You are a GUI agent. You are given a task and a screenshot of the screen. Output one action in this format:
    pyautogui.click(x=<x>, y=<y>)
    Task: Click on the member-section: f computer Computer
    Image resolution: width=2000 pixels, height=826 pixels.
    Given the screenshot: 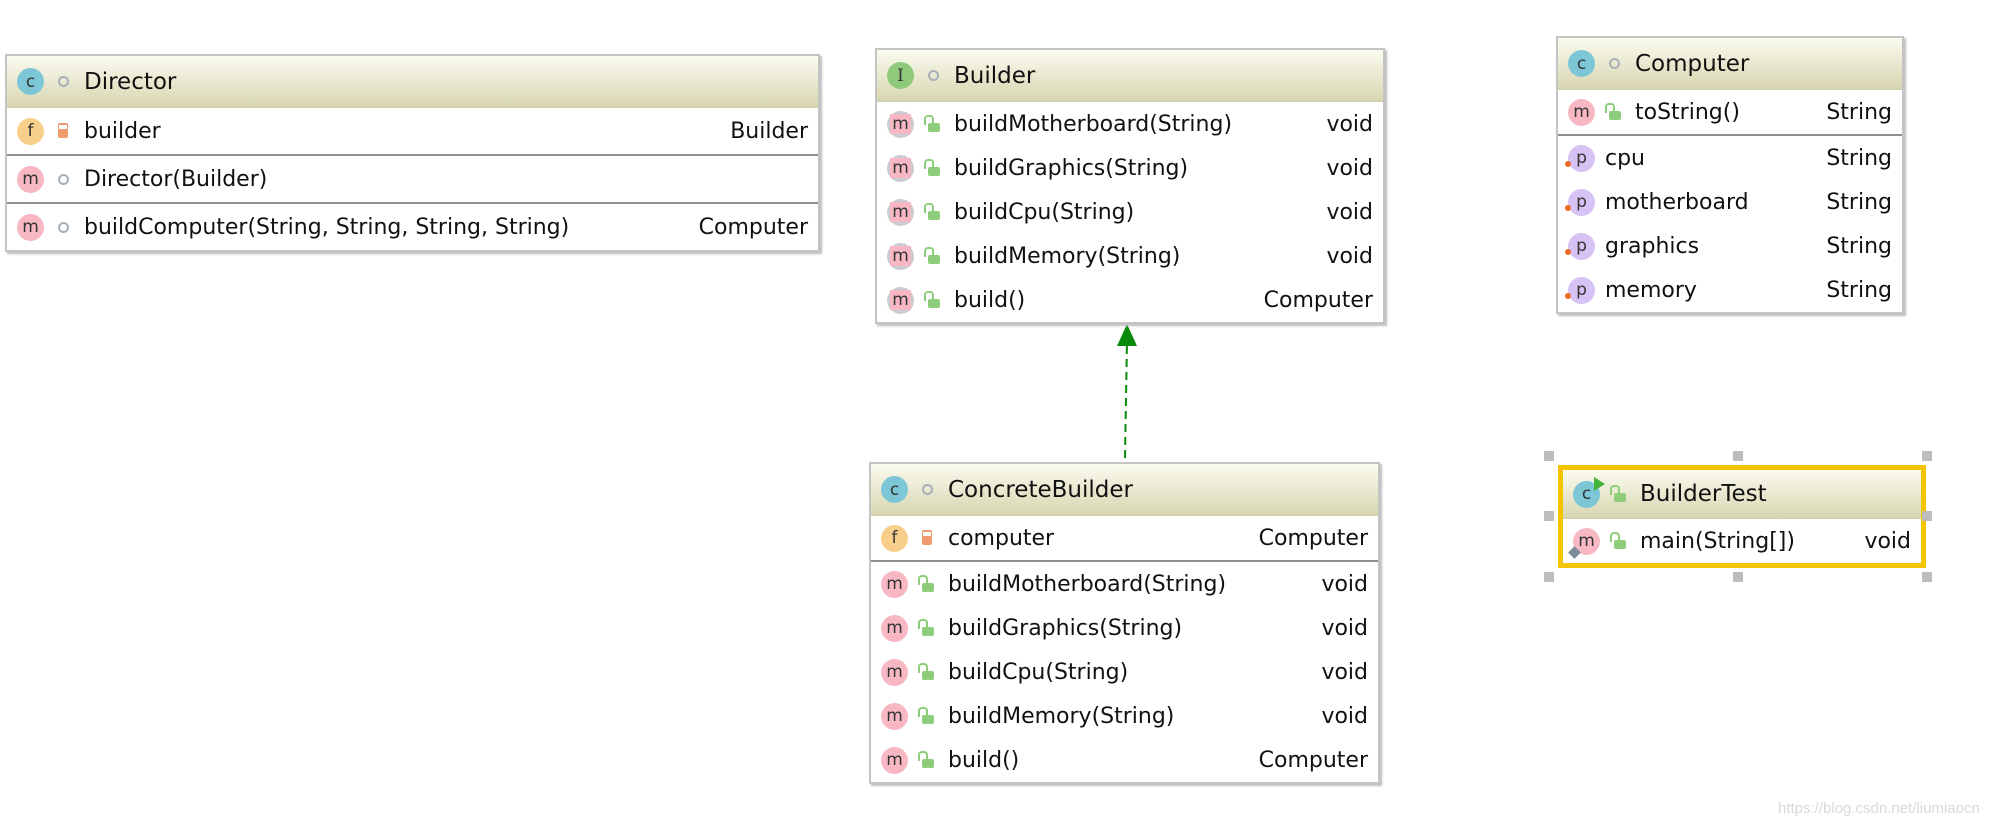 What is the action you would take?
    pyautogui.click(x=1124, y=538)
    